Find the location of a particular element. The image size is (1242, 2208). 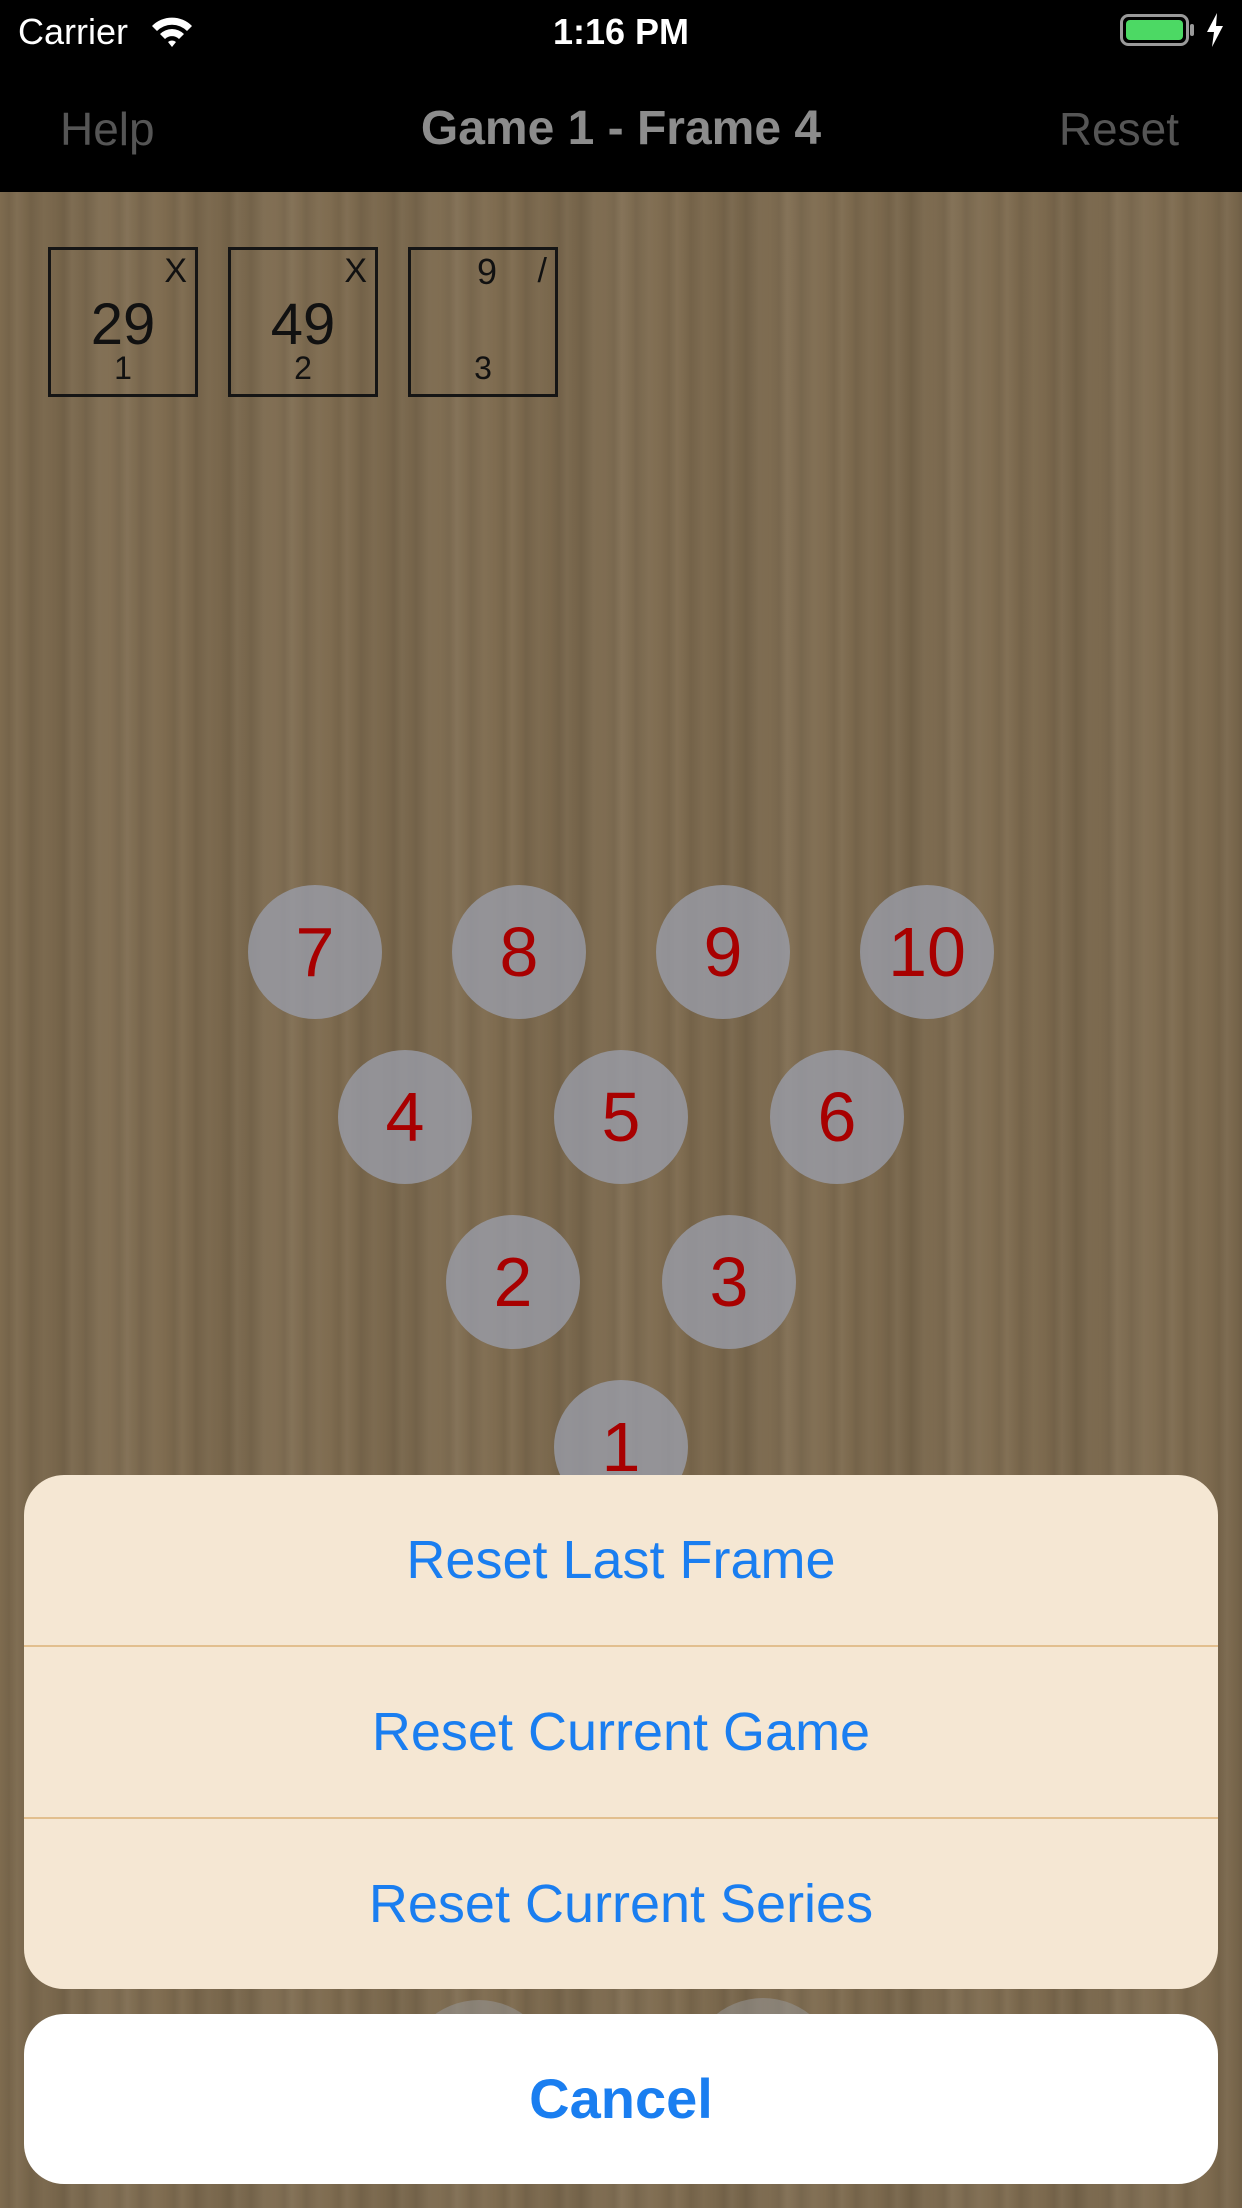

pin-3: 3 is located at coordinates (729, 1282).